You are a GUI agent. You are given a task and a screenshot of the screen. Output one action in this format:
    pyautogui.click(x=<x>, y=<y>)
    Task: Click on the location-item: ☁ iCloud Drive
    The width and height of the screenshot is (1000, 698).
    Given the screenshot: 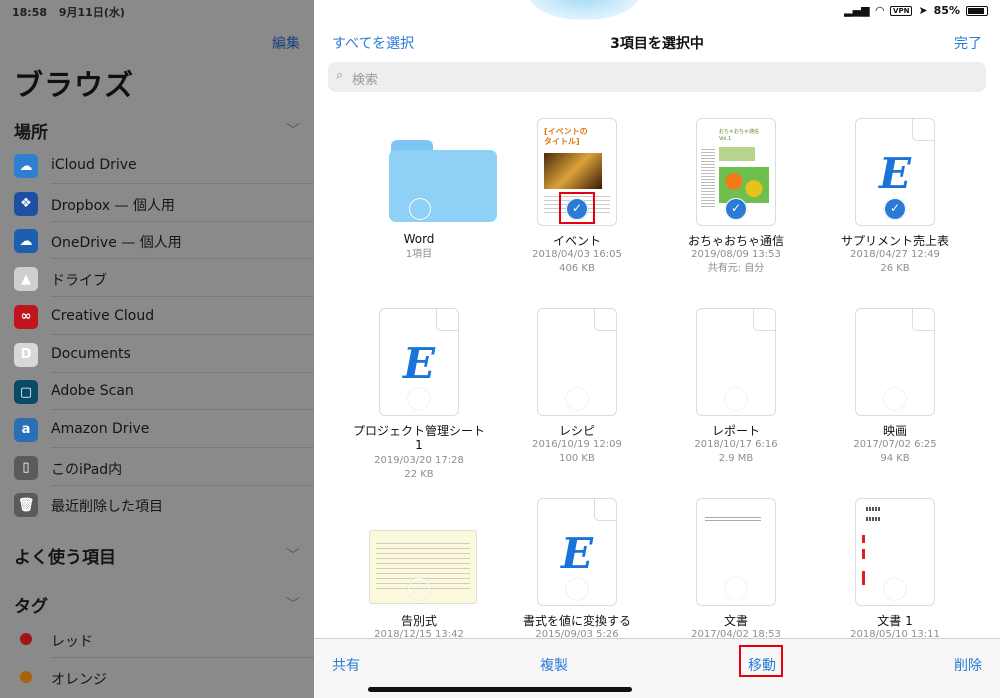 What is the action you would take?
    pyautogui.click(x=157, y=165)
    